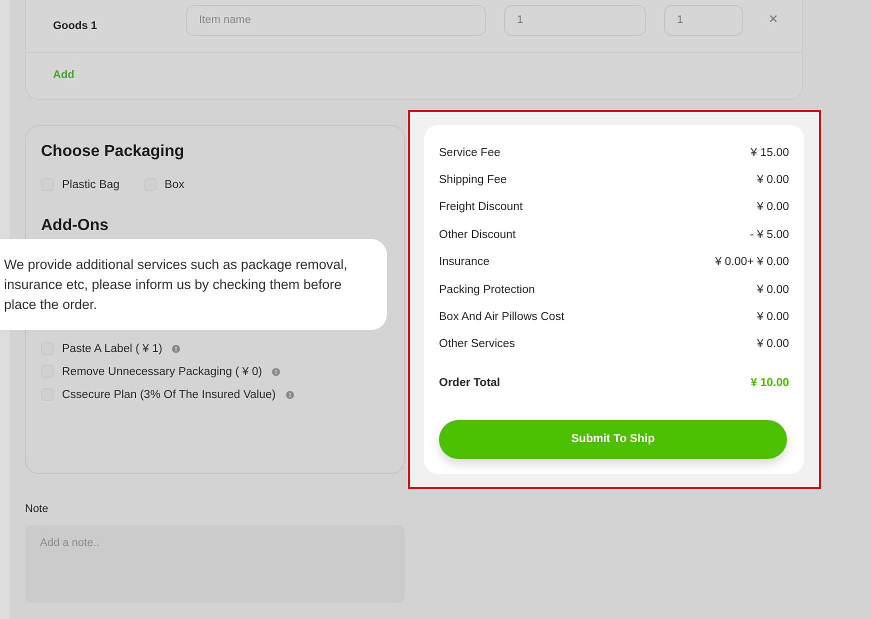 The height and width of the screenshot is (619, 871). I want to click on item-name-field: Item name, so click(336, 20).